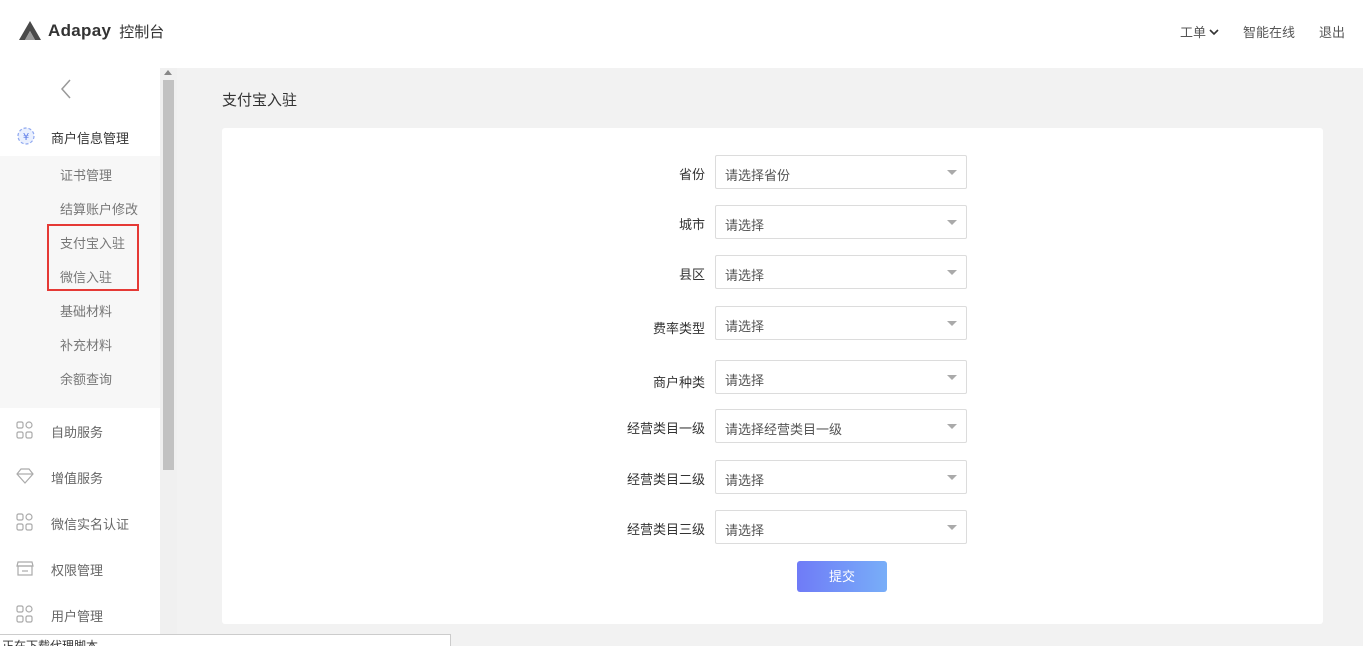  I want to click on form-row-business-level2: 经营类目二级 请选择, so click(772, 477).